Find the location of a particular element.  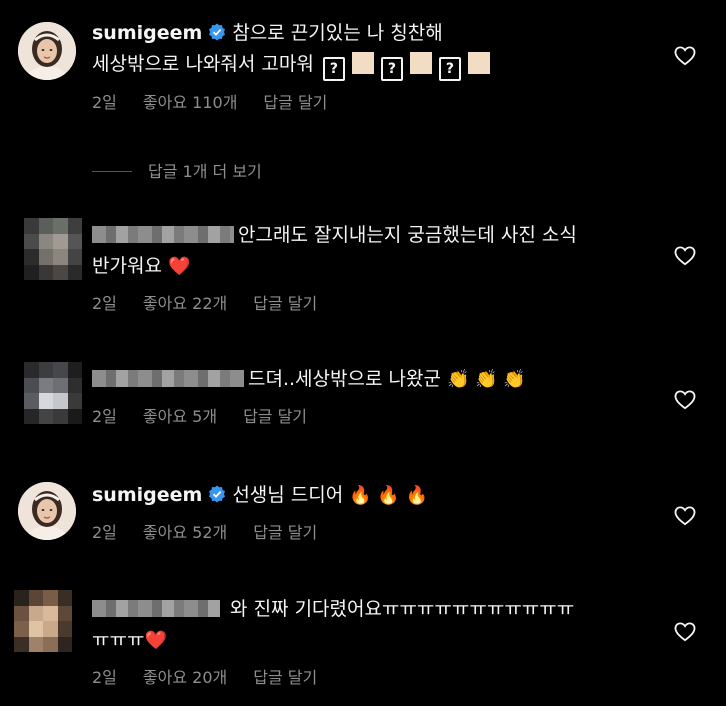

comment-text: 안그래도 잘지내는지 궁금했는데 사진 소식 is located at coordinates (407, 235).